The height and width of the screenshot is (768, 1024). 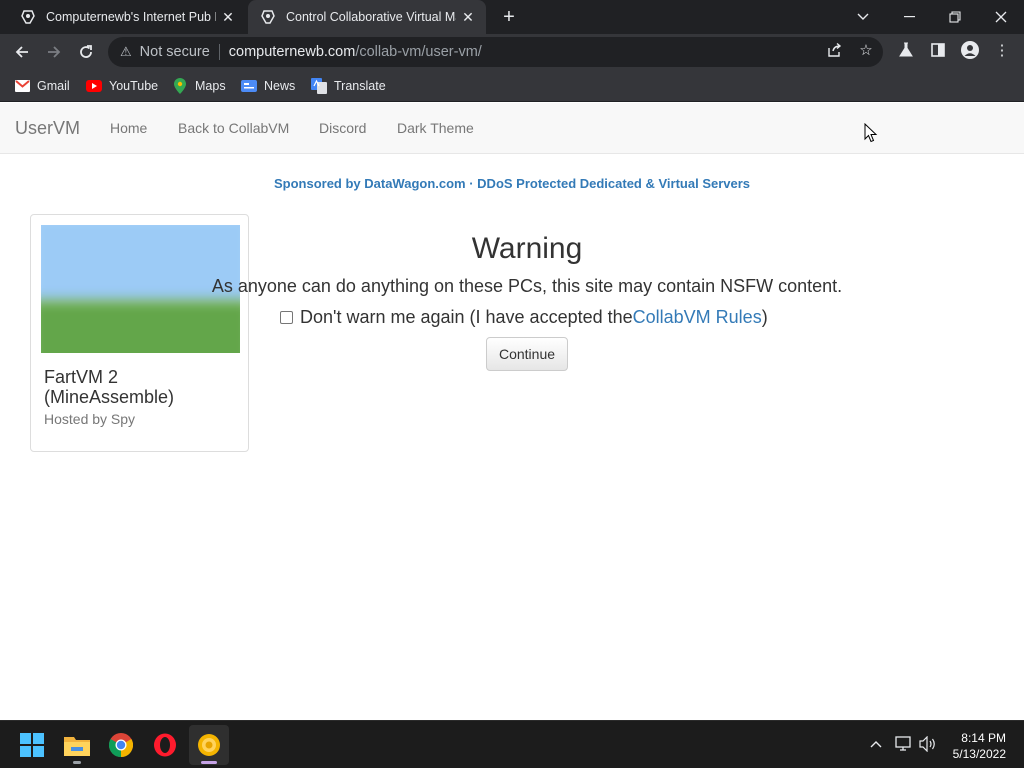 What do you see at coordinates (764, 316) in the screenshot?
I see `dont-warn-again-suffix: )` at bounding box center [764, 316].